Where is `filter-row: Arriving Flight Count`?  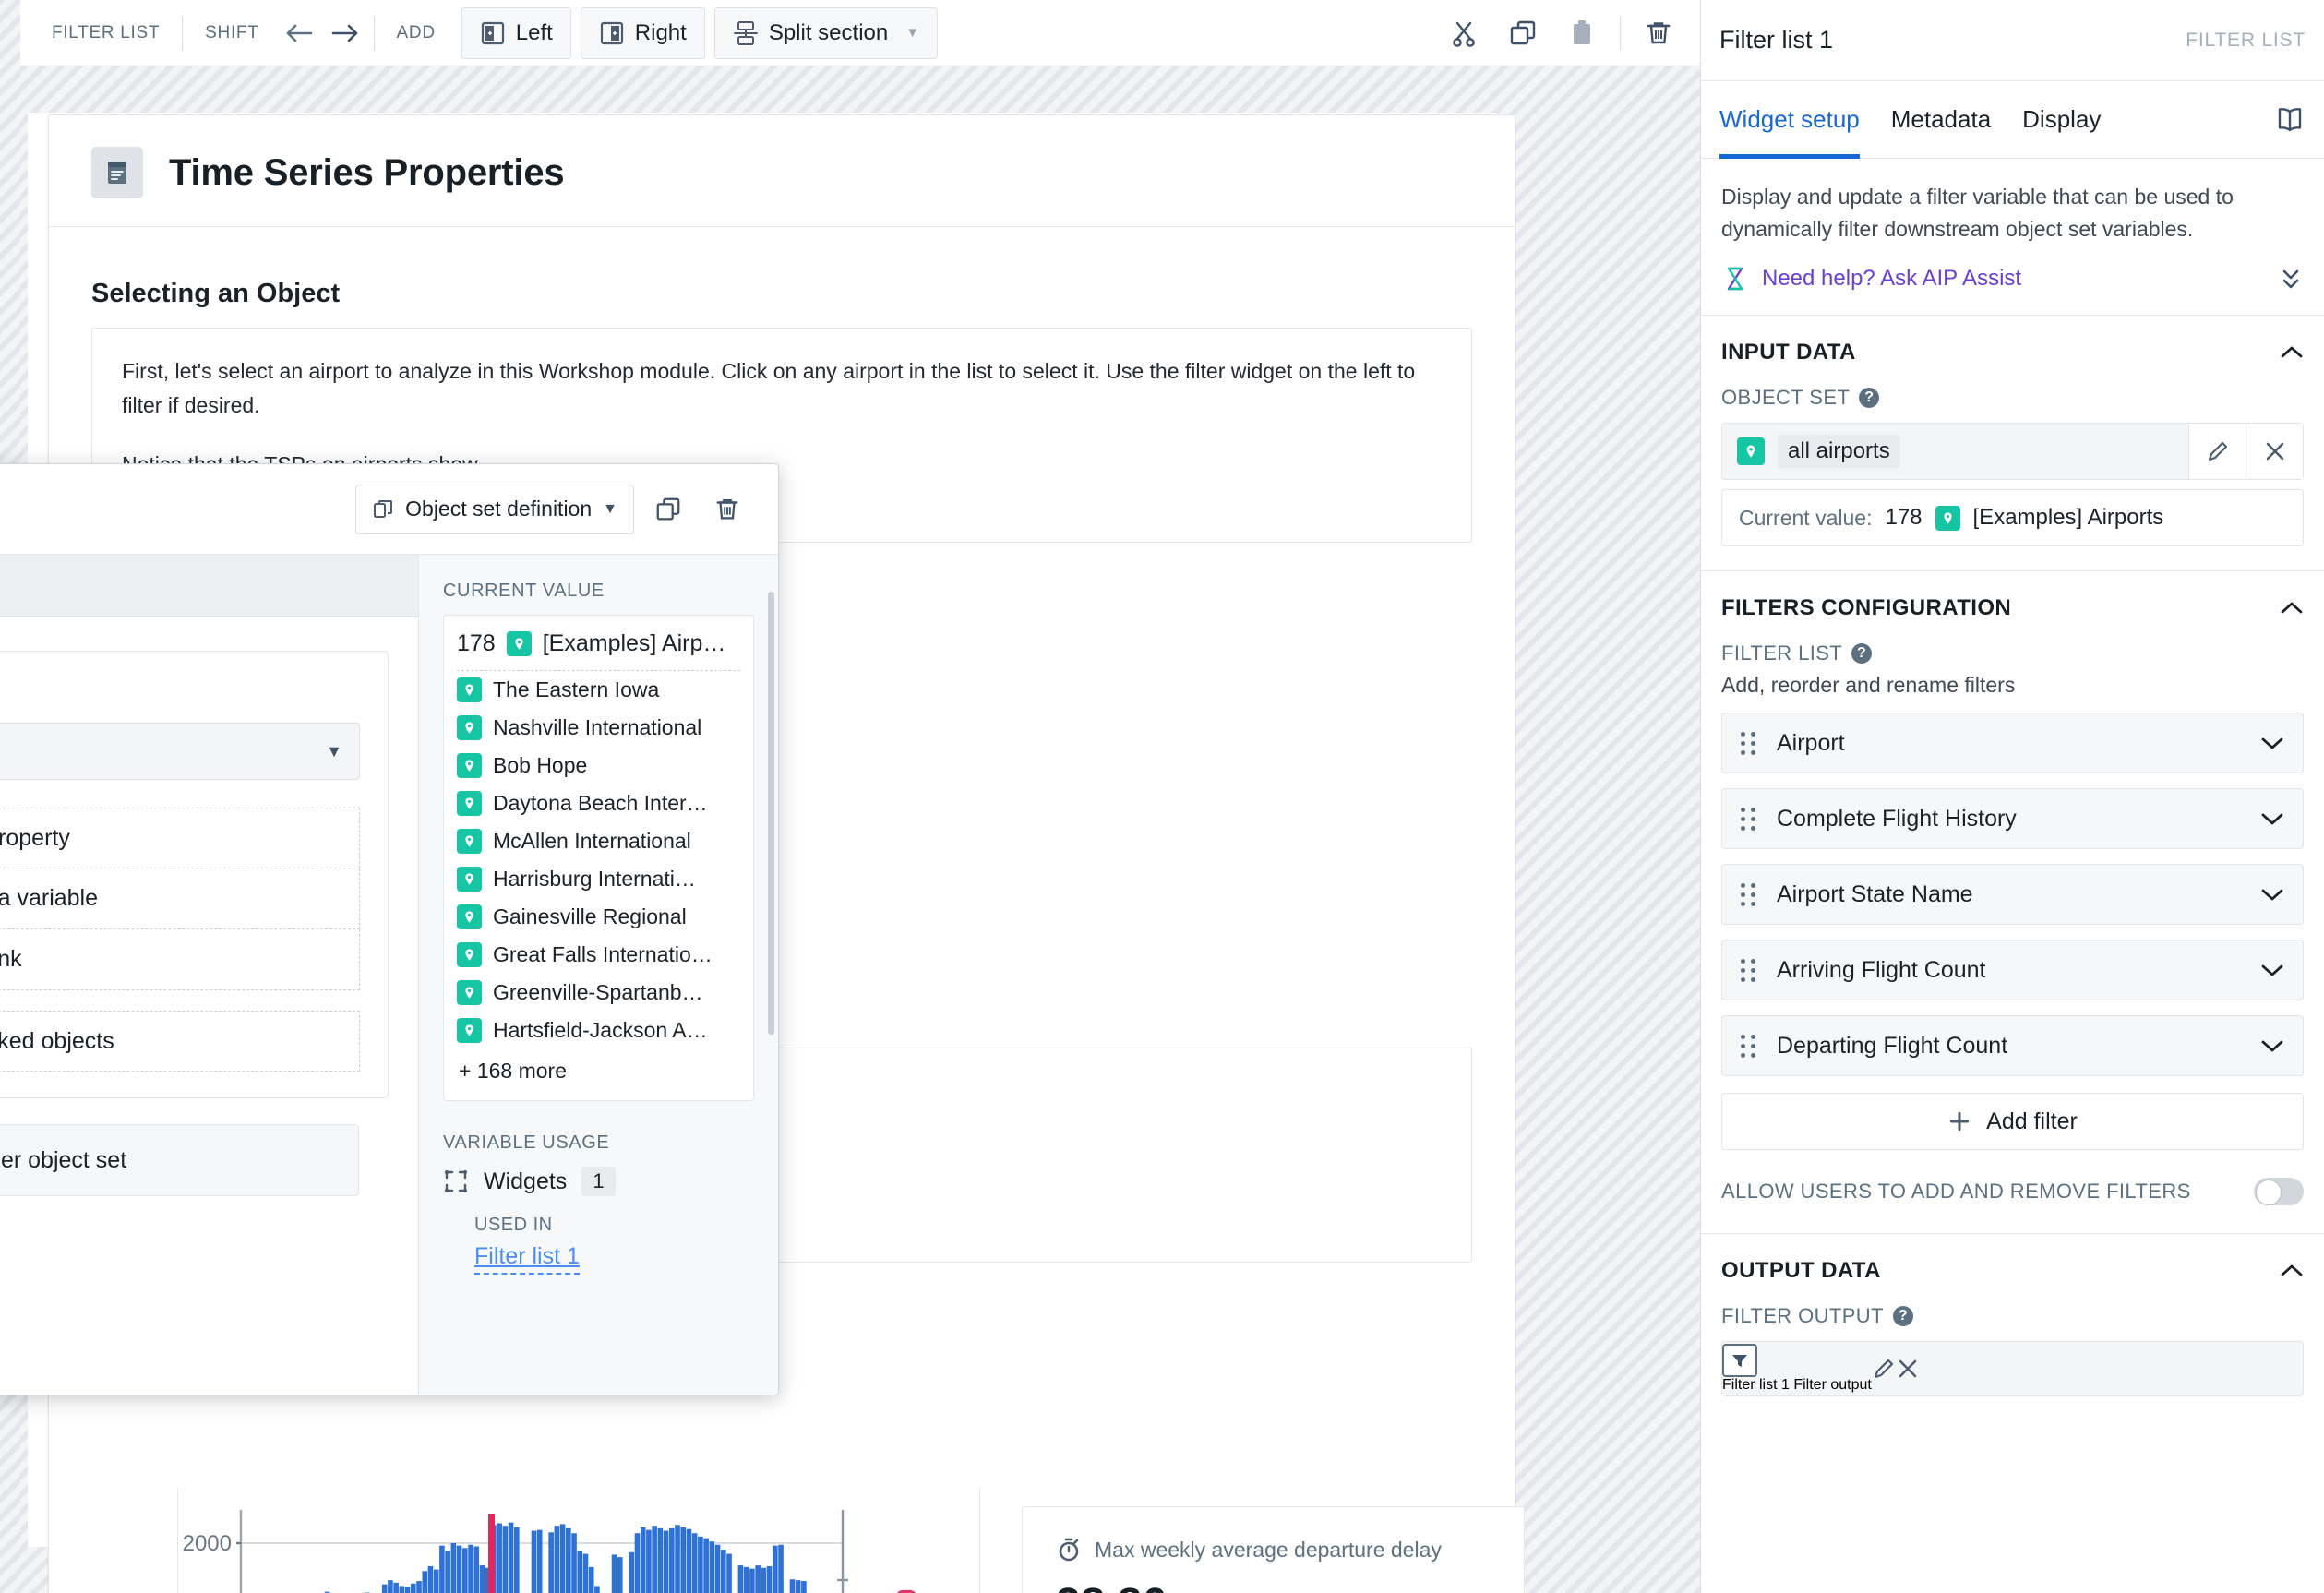
filter-row: Arriving Flight Count is located at coordinates (2012, 970).